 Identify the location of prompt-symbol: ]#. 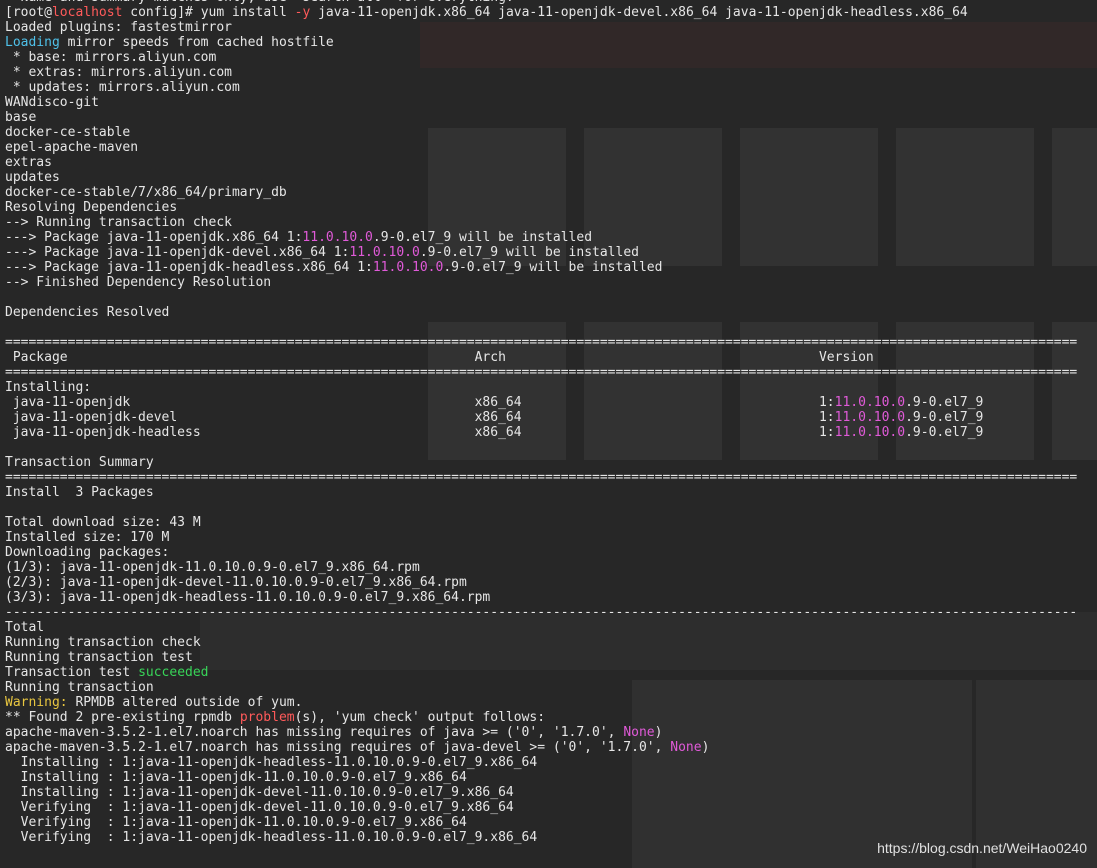
(189, 12).